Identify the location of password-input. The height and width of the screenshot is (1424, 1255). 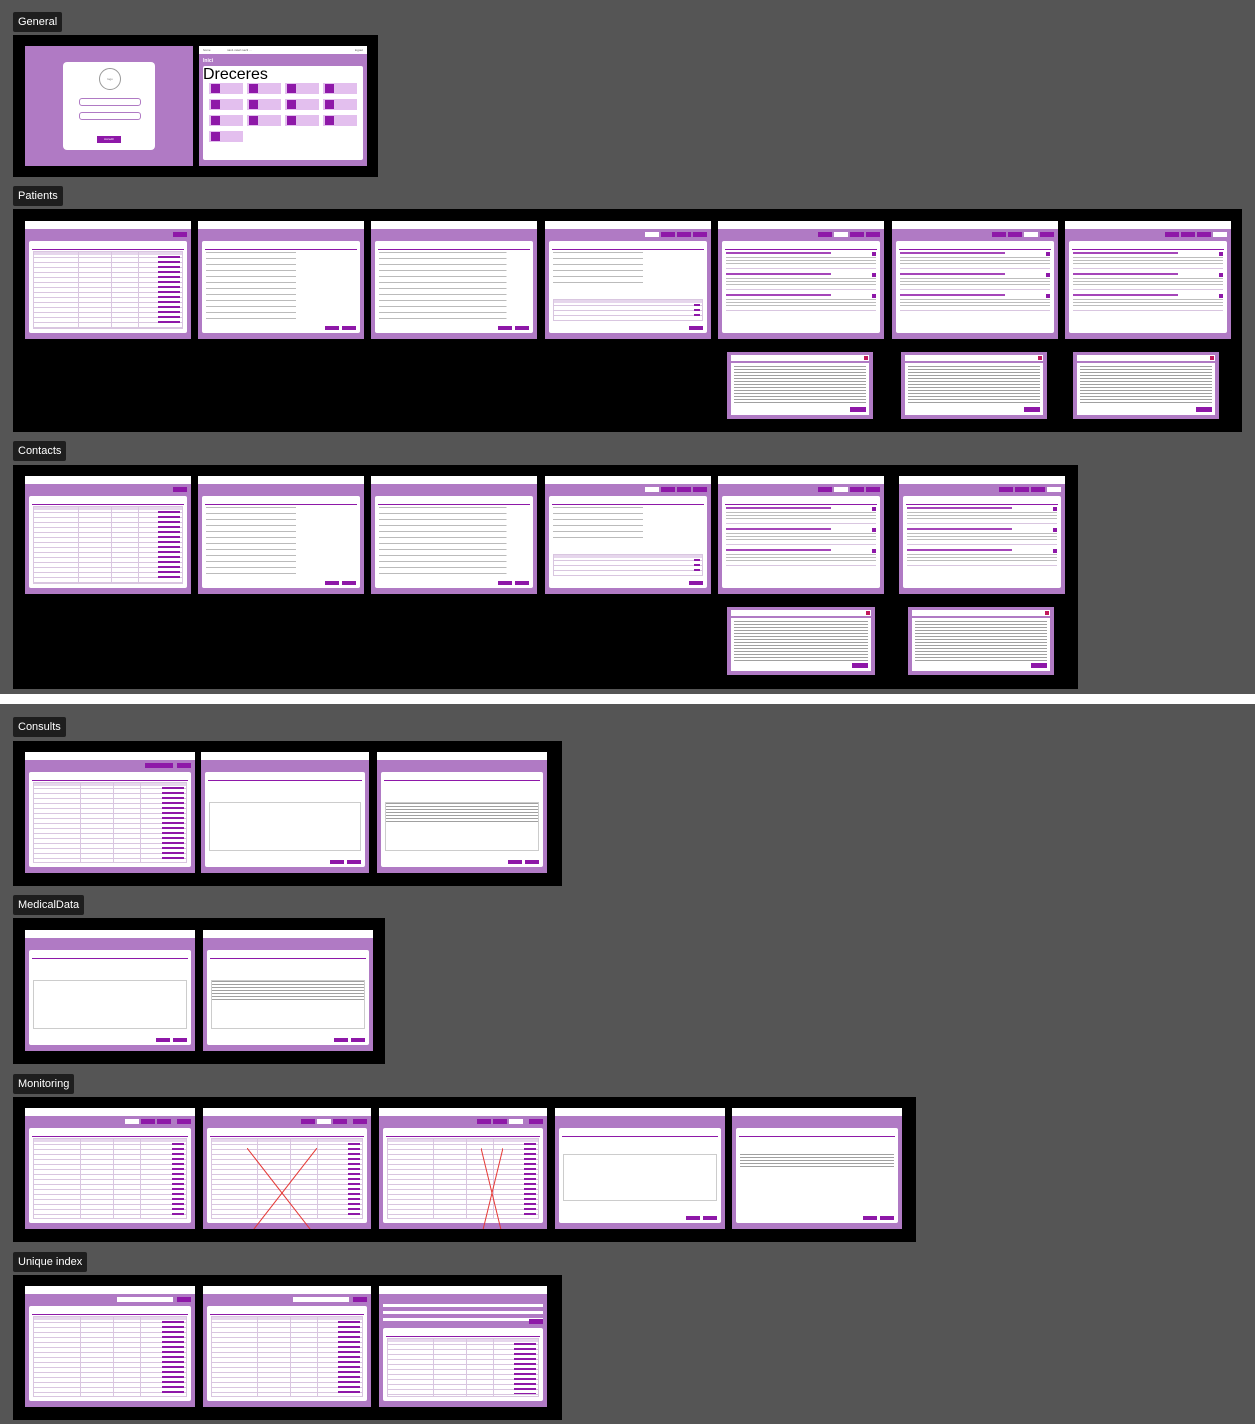
(110, 116).